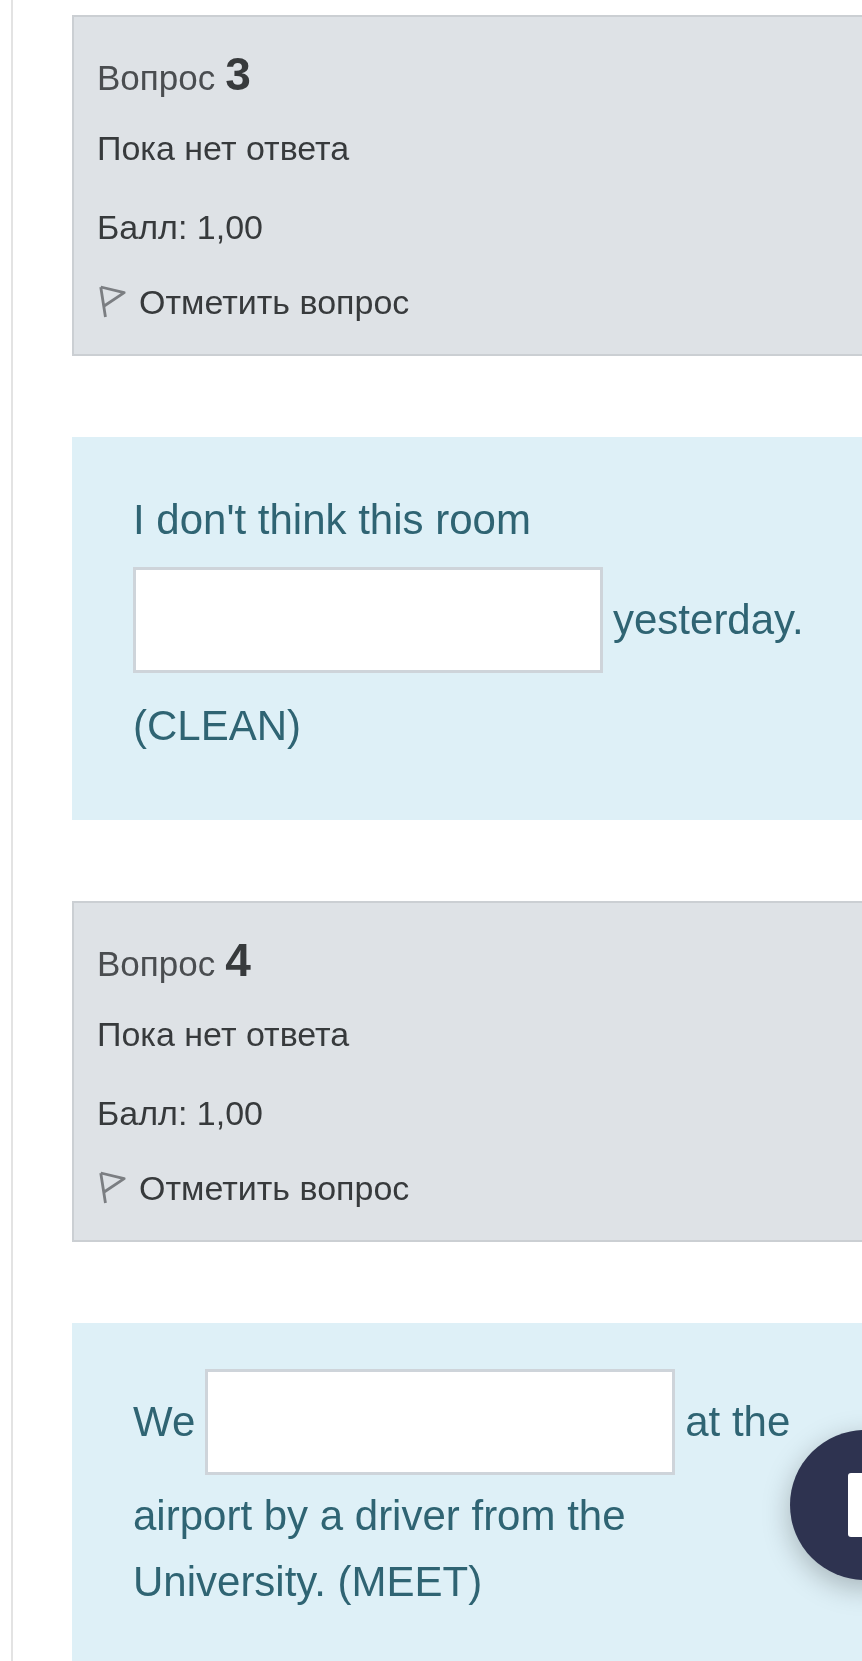  What do you see at coordinates (238, 74) in the screenshot?
I see `question-number: 3` at bounding box center [238, 74].